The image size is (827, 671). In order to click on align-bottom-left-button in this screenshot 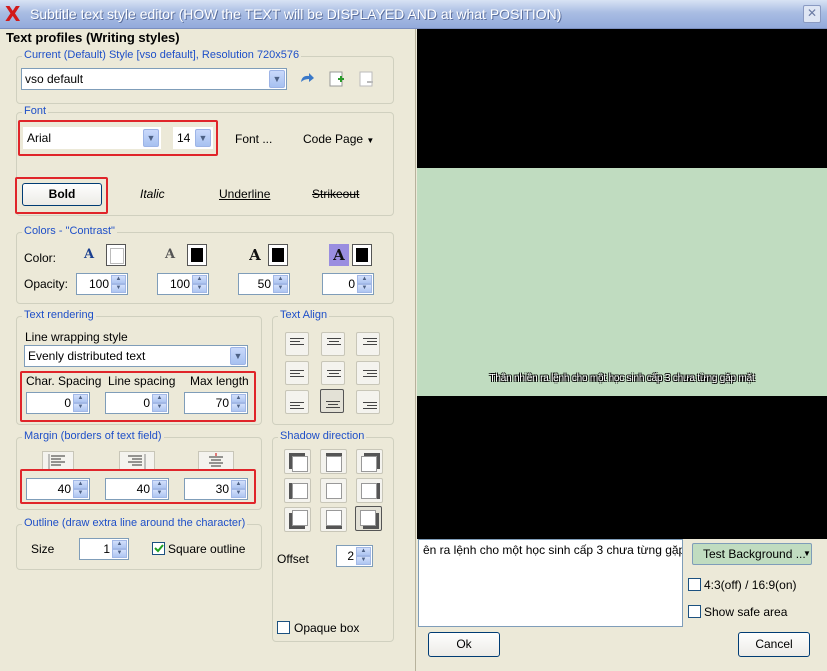, I will do `click(297, 402)`.